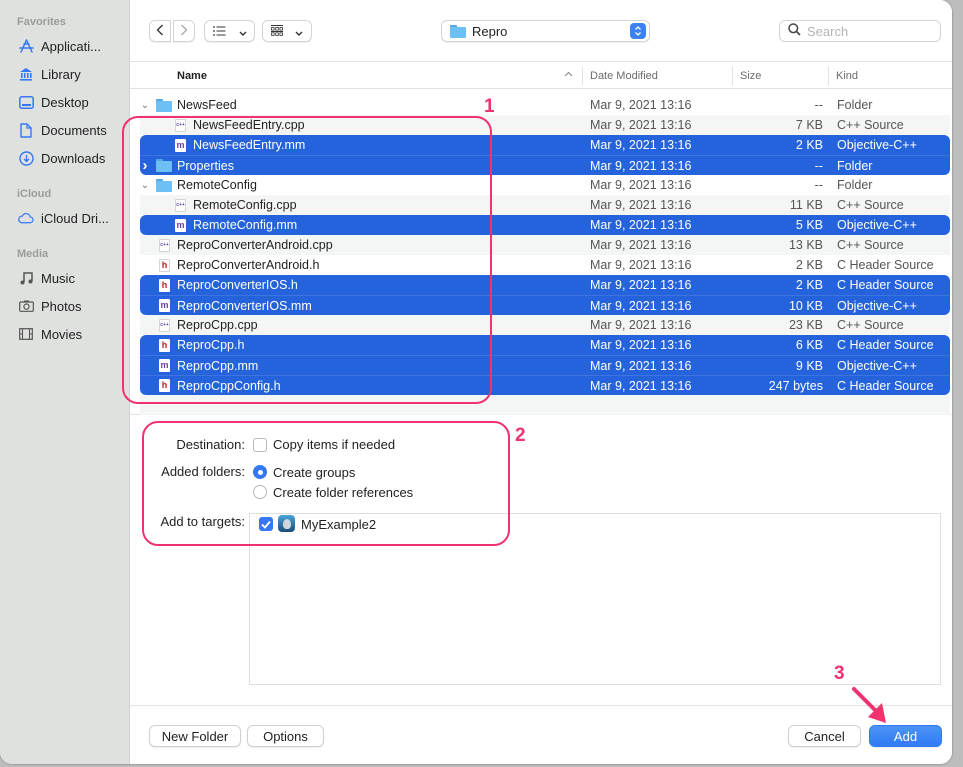  What do you see at coordinates (192, 76) in the screenshot?
I see `column-name: Name` at bounding box center [192, 76].